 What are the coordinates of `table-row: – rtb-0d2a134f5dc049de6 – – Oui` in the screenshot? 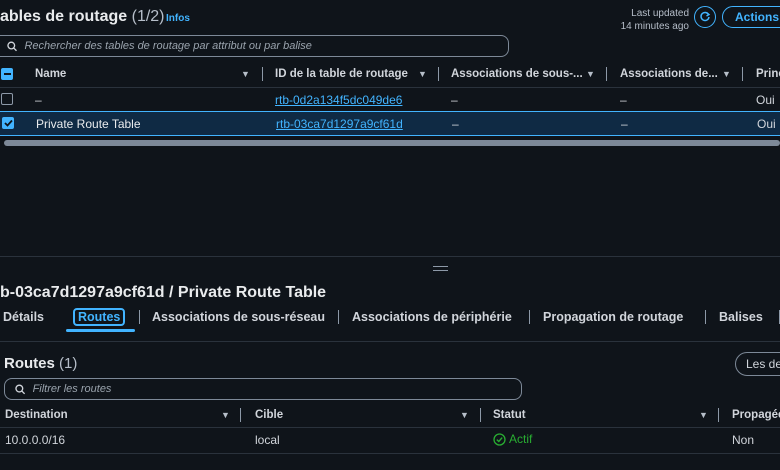 It's located at (390, 99).